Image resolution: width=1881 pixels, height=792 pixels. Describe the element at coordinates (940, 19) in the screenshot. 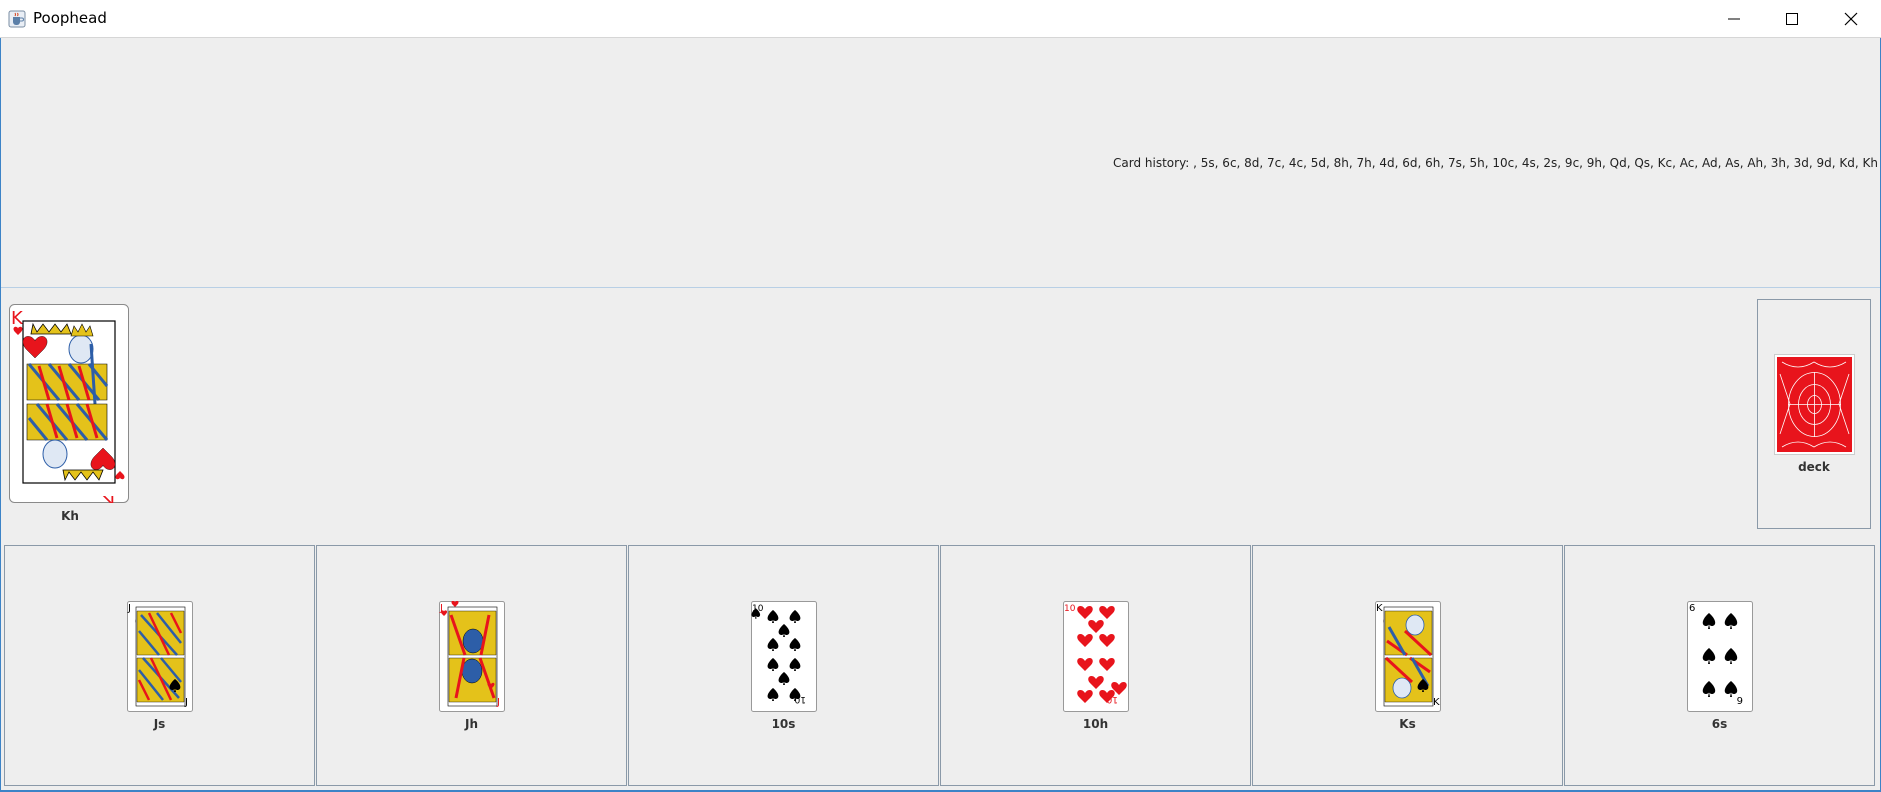

I see `title-bar: Poophead` at that location.